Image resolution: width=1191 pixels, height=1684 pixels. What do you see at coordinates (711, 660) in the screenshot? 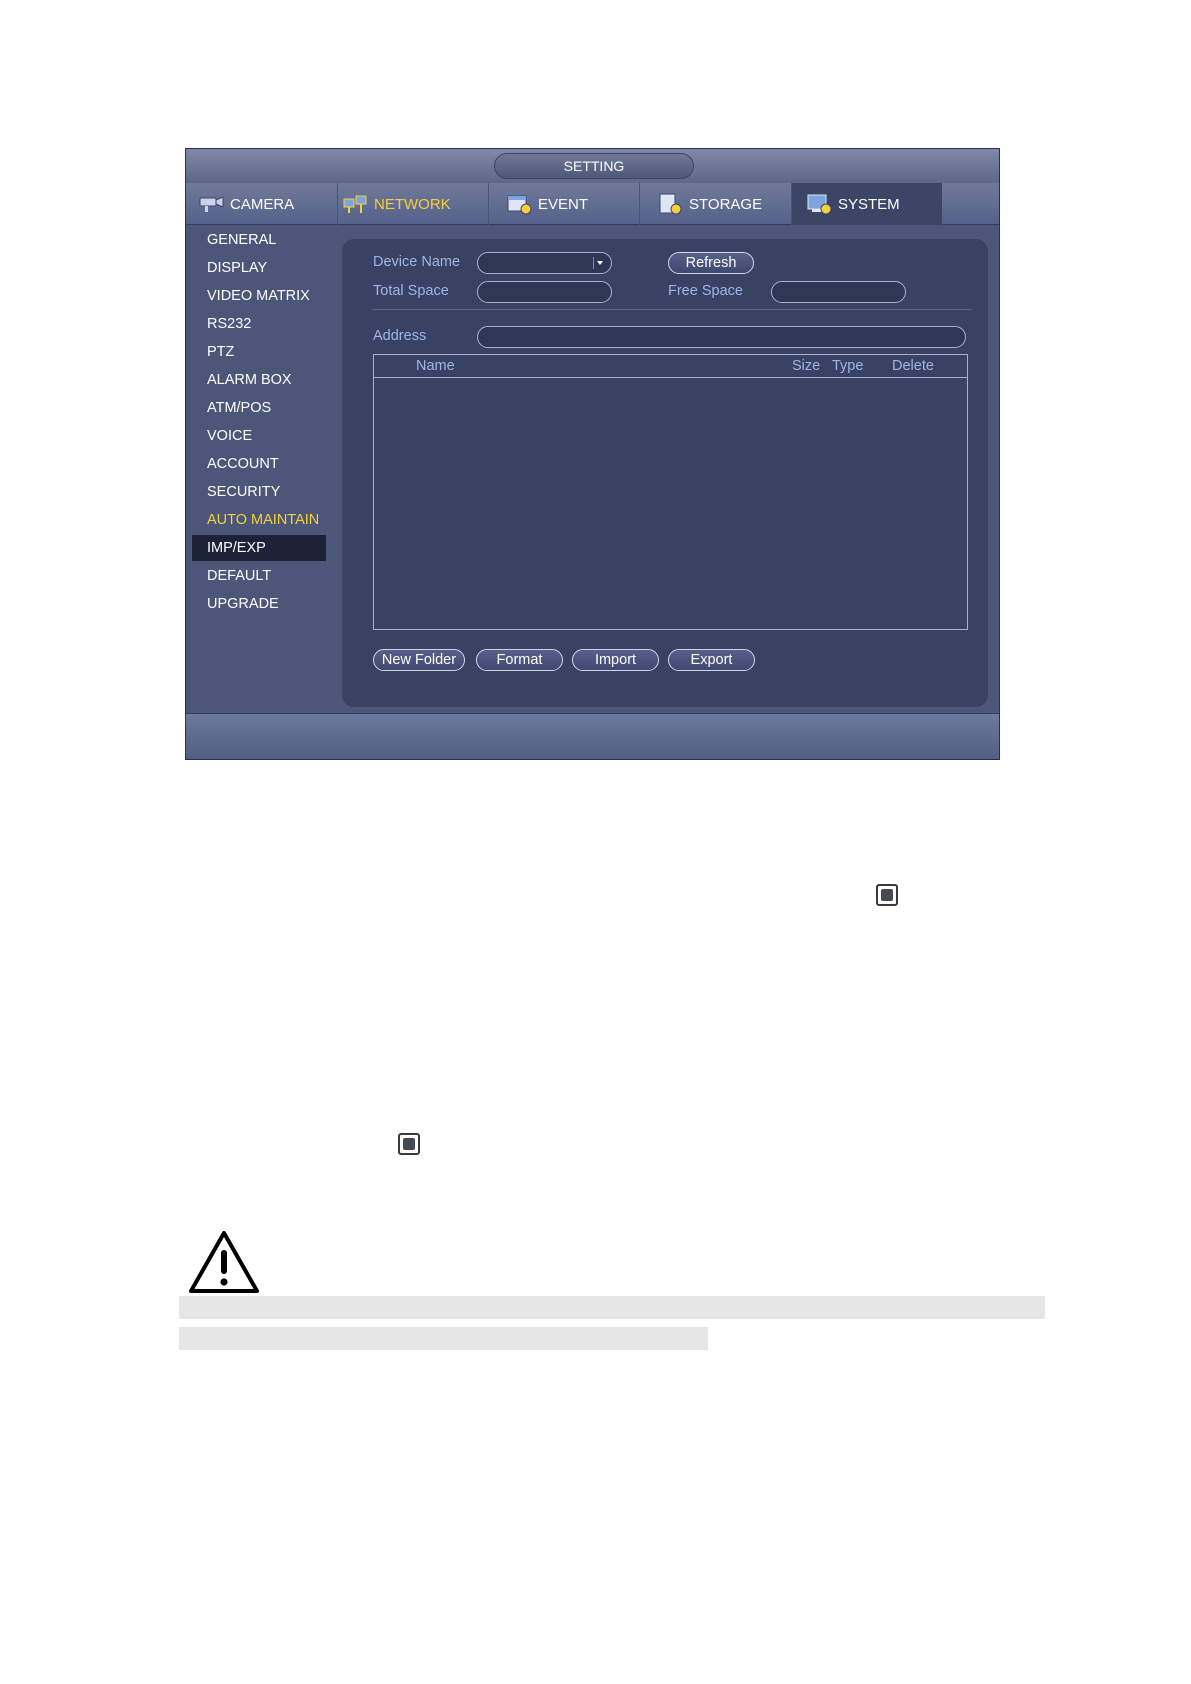
I see `export-button: Export` at bounding box center [711, 660].